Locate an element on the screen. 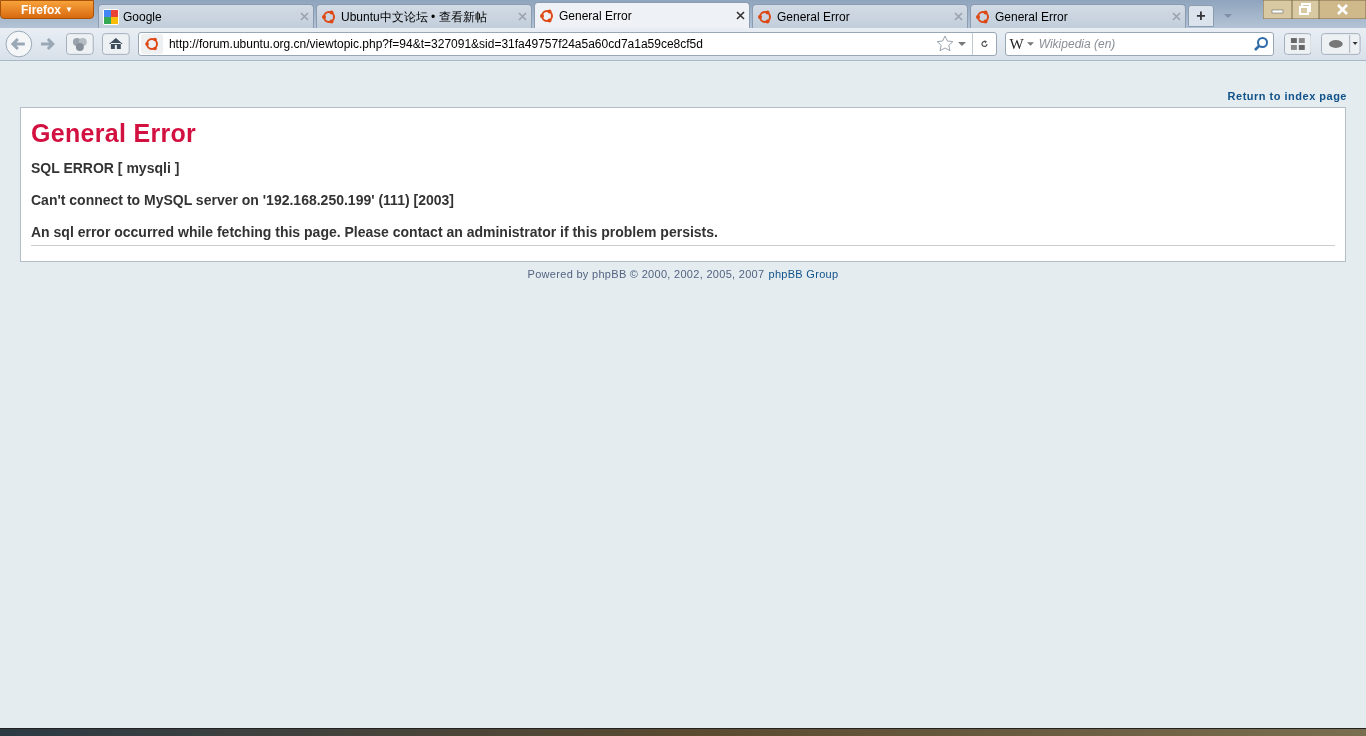 The width and height of the screenshot is (1366, 736). footer-link: phpBB Group is located at coordinates (803, 273).